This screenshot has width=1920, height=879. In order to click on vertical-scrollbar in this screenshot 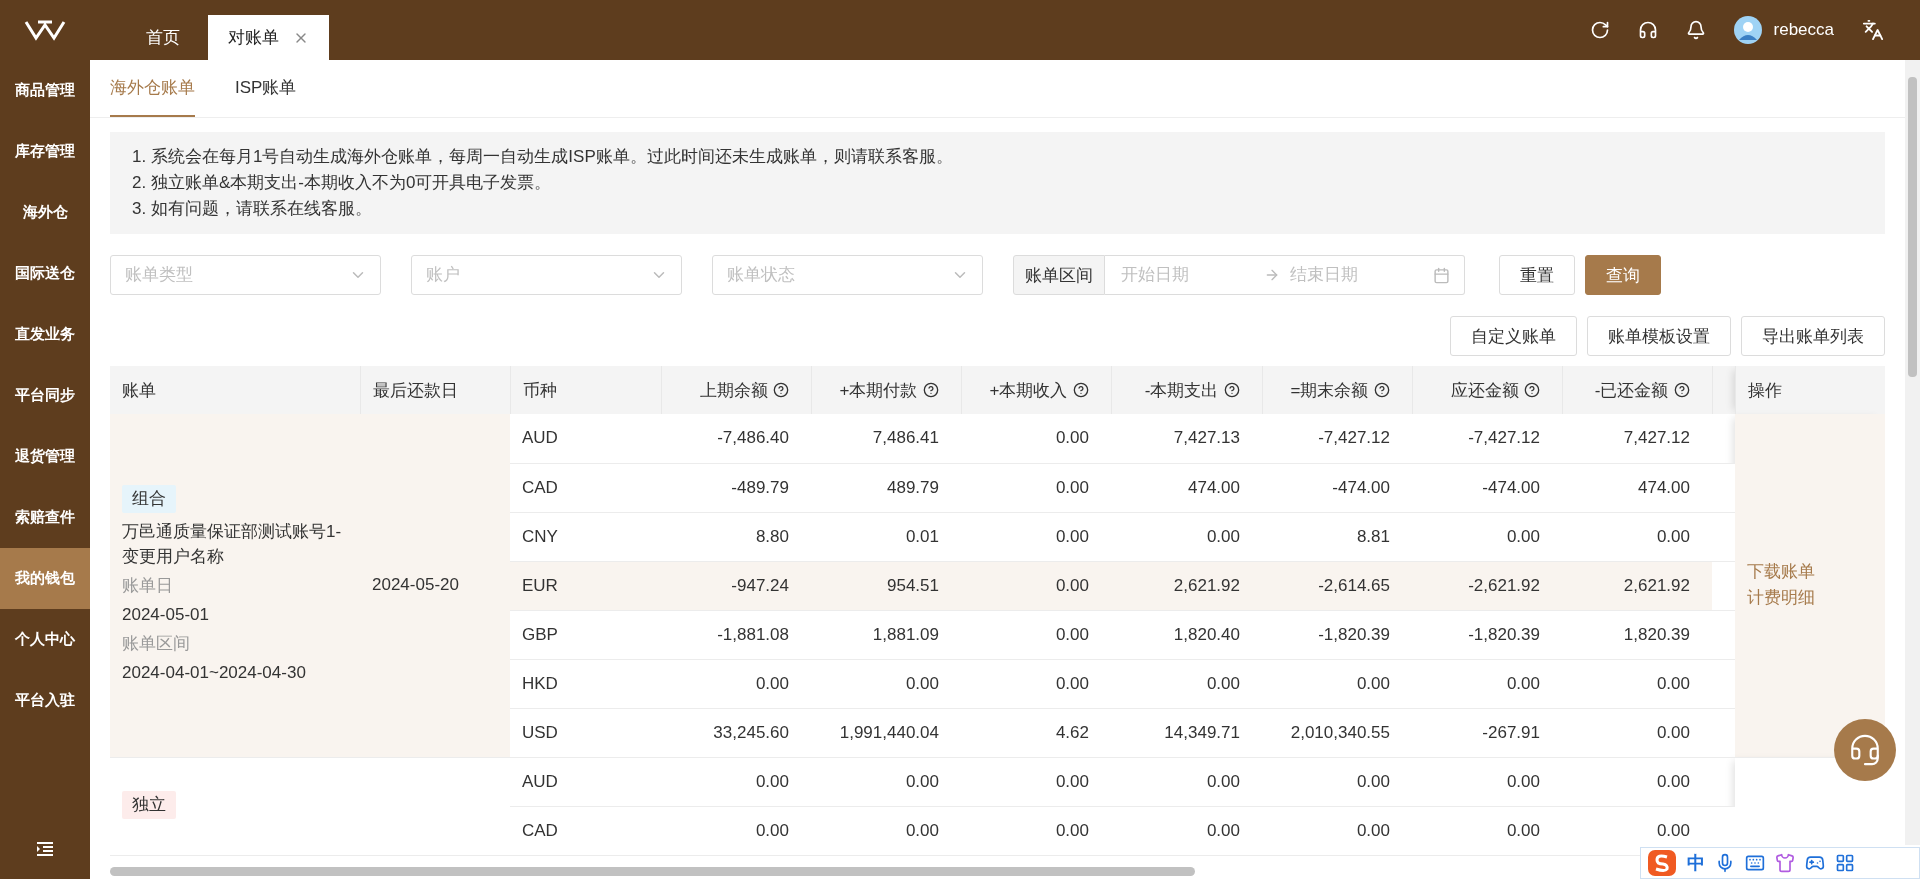, I will do `click(1912, 452)`.